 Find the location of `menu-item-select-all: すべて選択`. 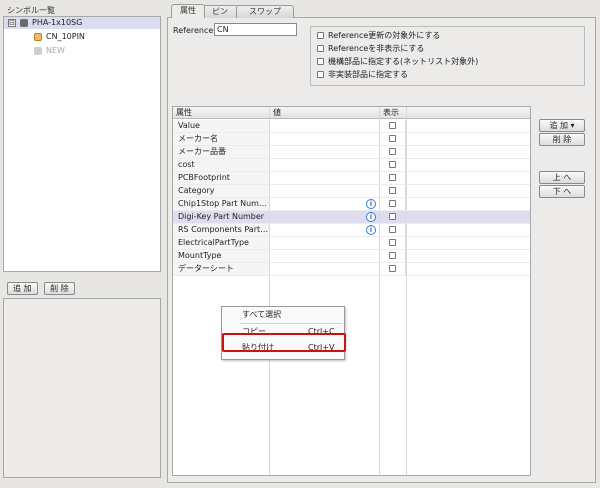

menu-item-select-all: すべて選択 is located at coordinates (283, 314).